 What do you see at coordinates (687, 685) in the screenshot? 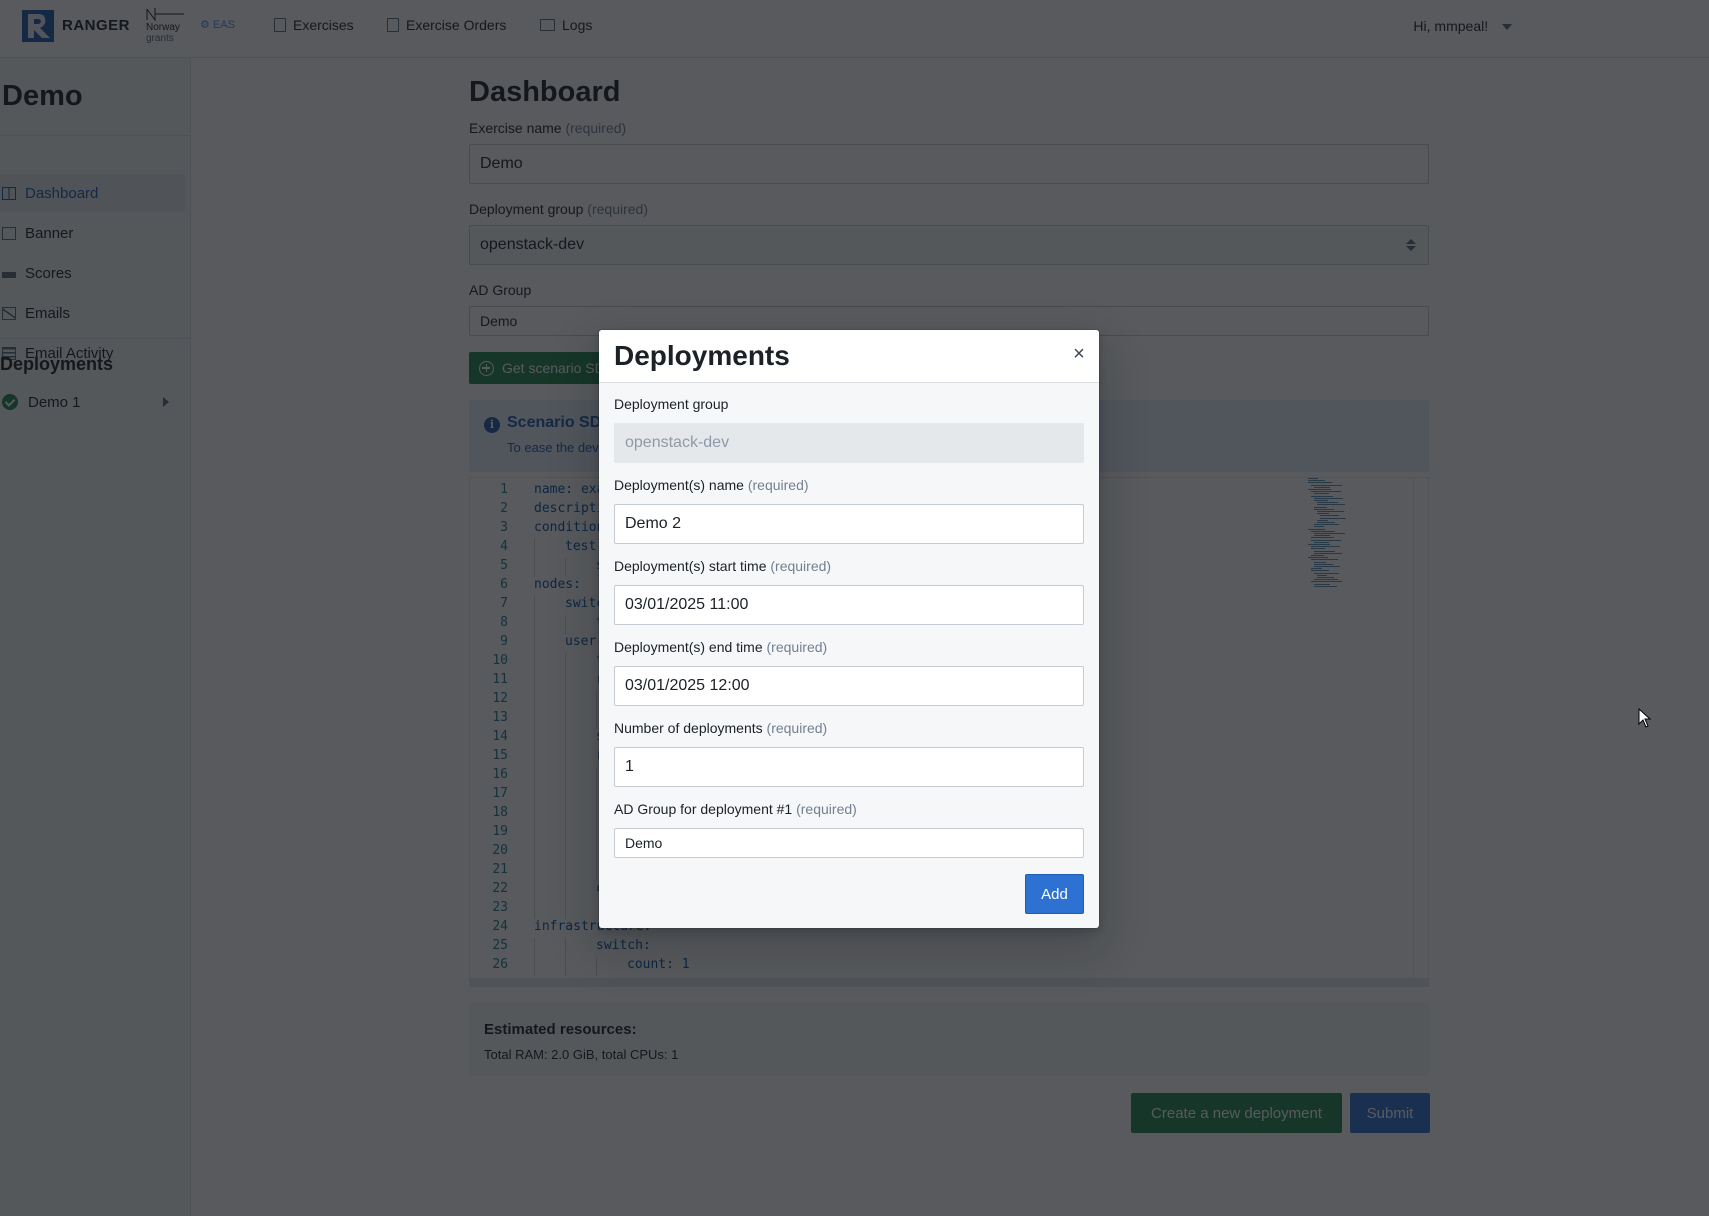
I see `input-value: 03/01/2025 12:00` at bounding box center [687, 685].